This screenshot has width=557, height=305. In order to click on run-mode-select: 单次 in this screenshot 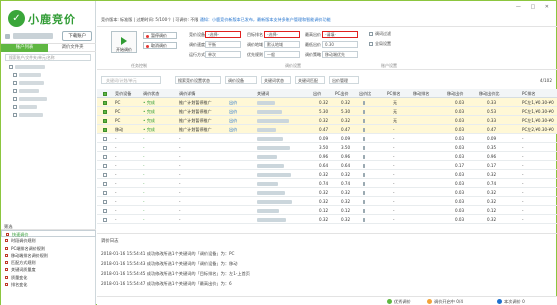, I will do `click(223, 54)`.